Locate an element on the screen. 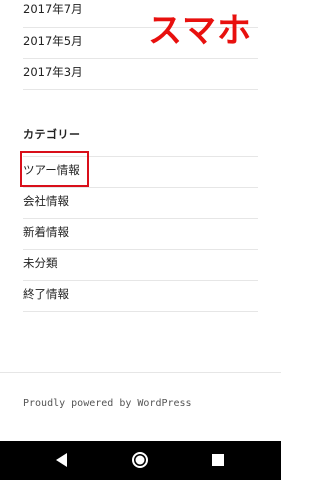 This screenshot has height=480, width=320. archive-link: 2017年3月 is located at coordinates (53, 72).